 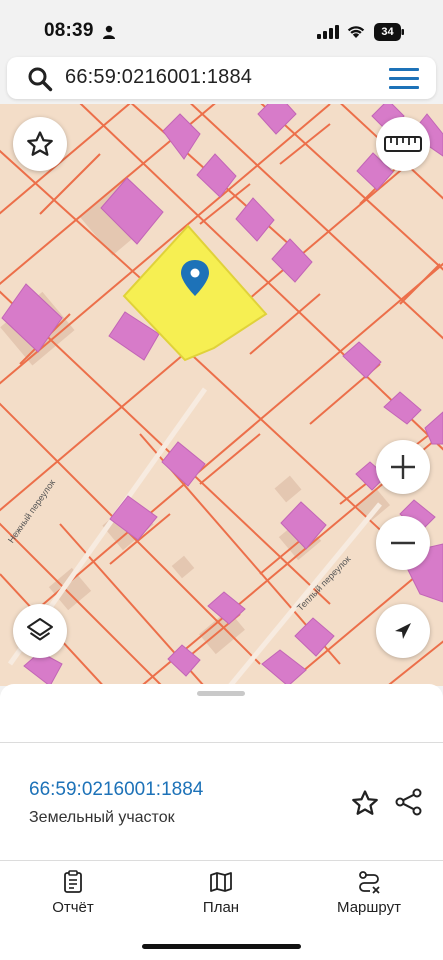 I want to click on battery-level: 34, so click(x=387, y=32).